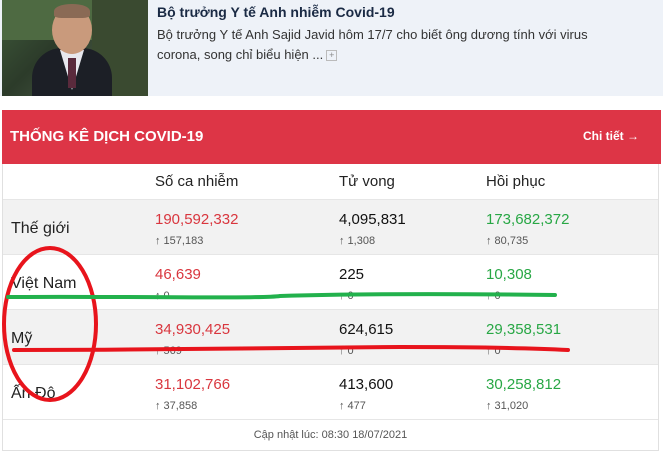 This screenshot has height=454, width=663. What do you see at coordinates (40, 228) in the screenshot?
I see `country-name: Thế giới` at bounding box center [40, 228].